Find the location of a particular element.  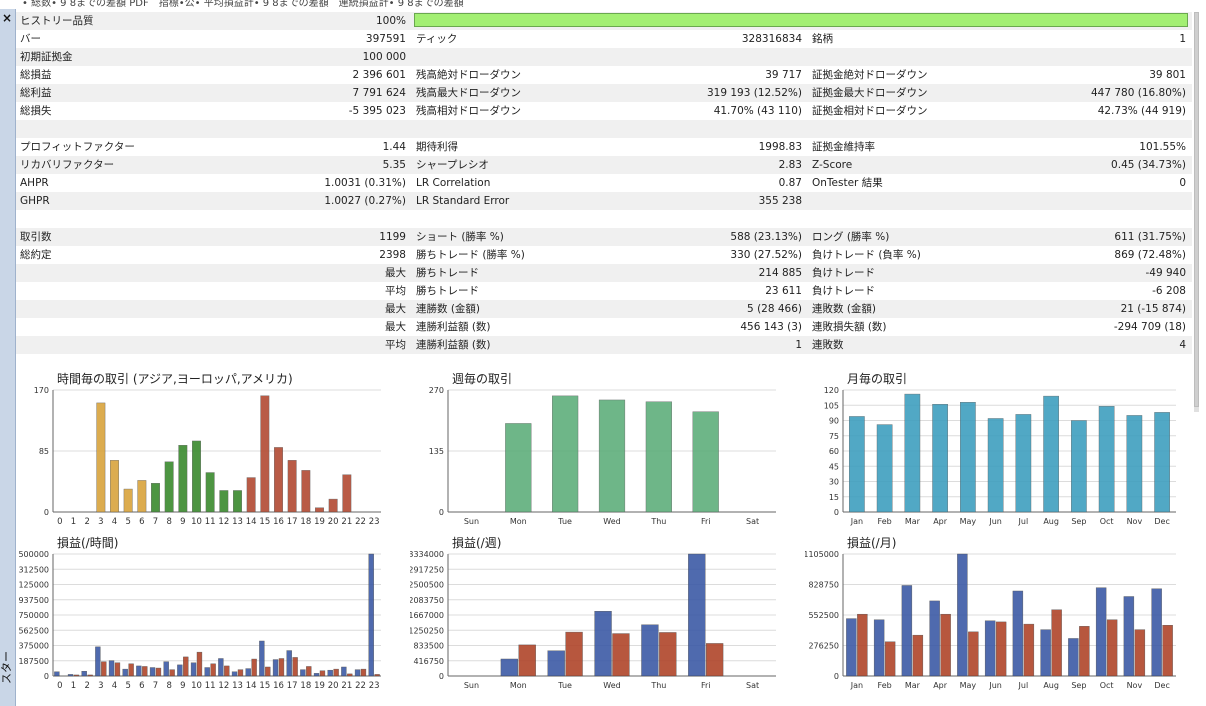

x-tick-label: 2 is located at coordinates (86, 522).